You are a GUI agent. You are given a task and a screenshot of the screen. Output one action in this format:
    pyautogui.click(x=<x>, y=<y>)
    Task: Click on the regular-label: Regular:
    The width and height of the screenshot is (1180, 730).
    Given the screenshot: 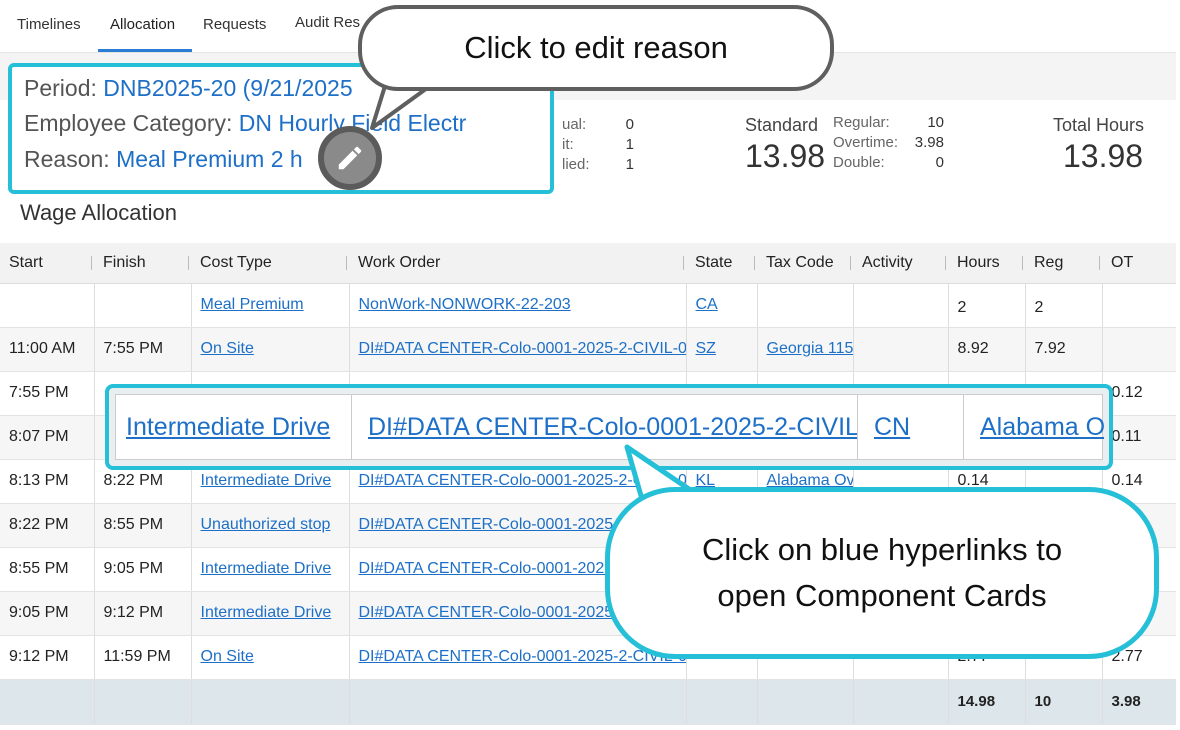 What is the action you would take?
    pyautogui.click(x=861, y=122)
    